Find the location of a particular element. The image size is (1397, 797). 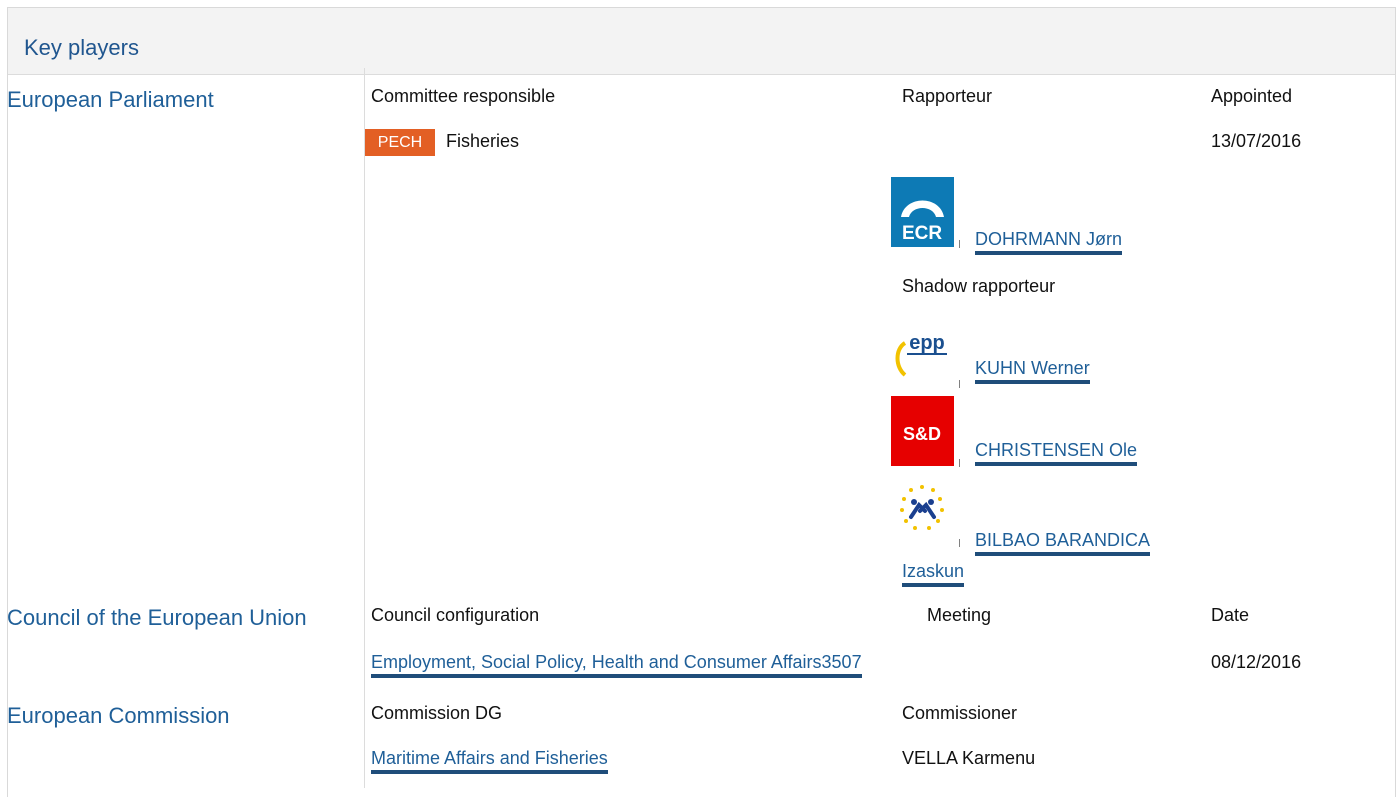

shadow-rapporteur-link: CHRISTENSEN Ole is located at coordinates (1056, 453).